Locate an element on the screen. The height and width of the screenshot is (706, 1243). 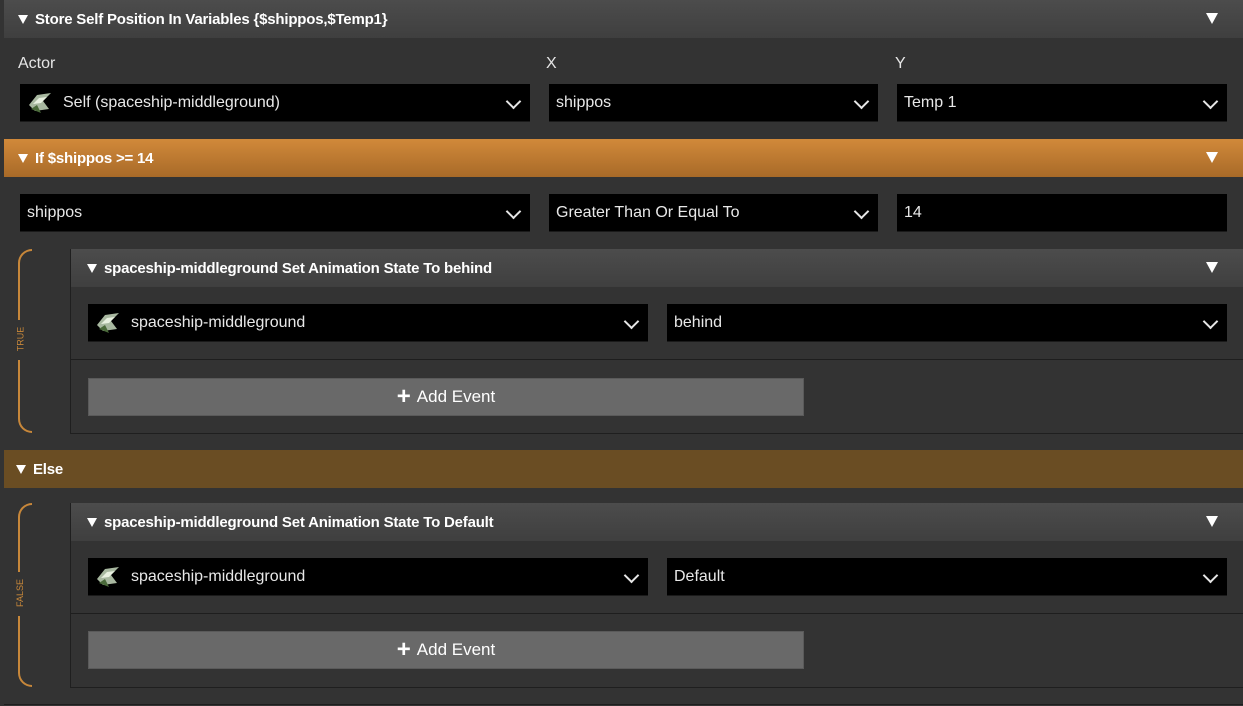
if-left-variable-dropdown: shippos is located at coordinates (275, 213).